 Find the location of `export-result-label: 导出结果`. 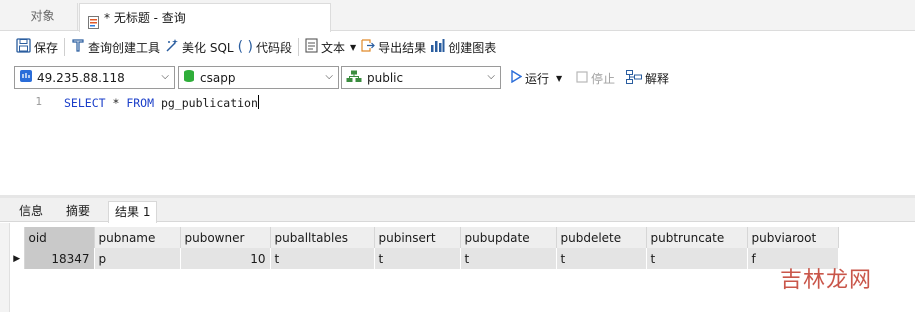

export-result-label: 导出结果 is located at coordinates (402, 47).